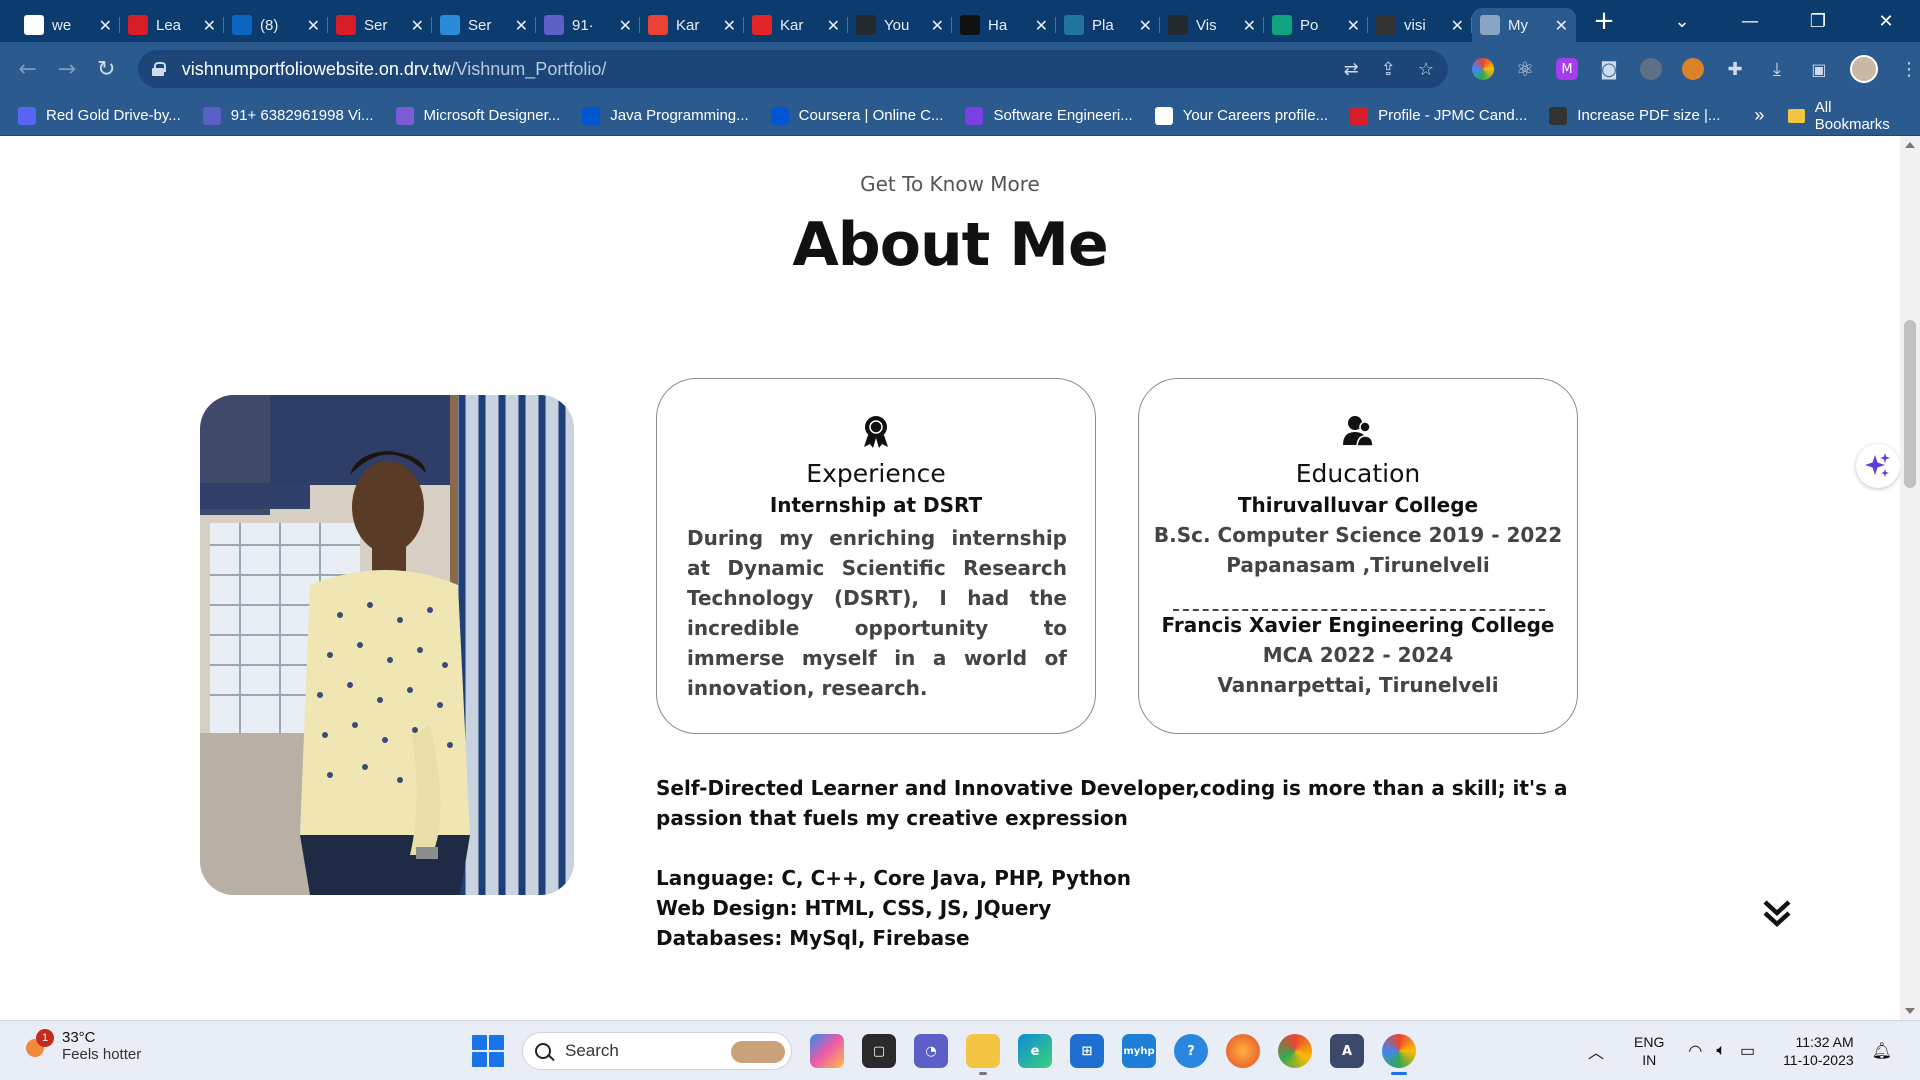  I want to click on react-devtools-icon: ⚛, so click(1525, 69).